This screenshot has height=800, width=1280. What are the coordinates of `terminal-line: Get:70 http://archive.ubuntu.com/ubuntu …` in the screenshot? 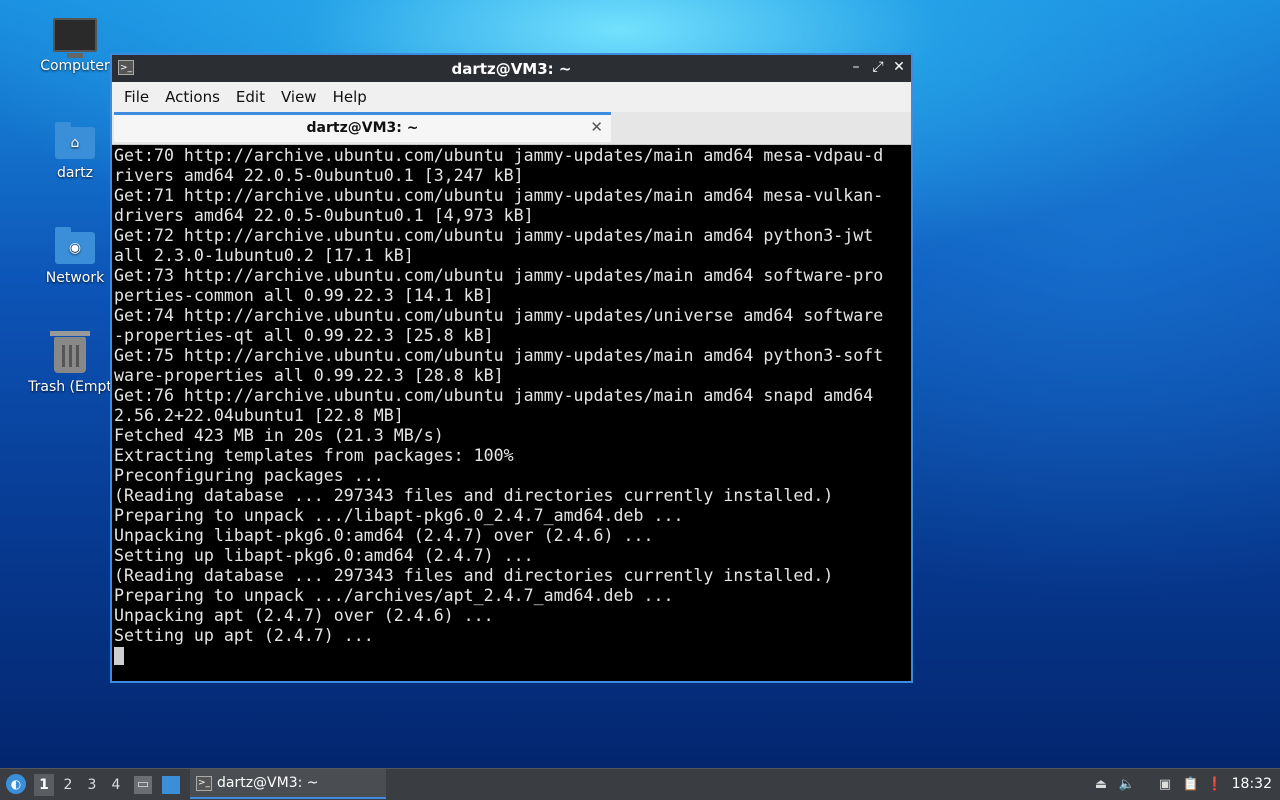 It's located at (499, 155).